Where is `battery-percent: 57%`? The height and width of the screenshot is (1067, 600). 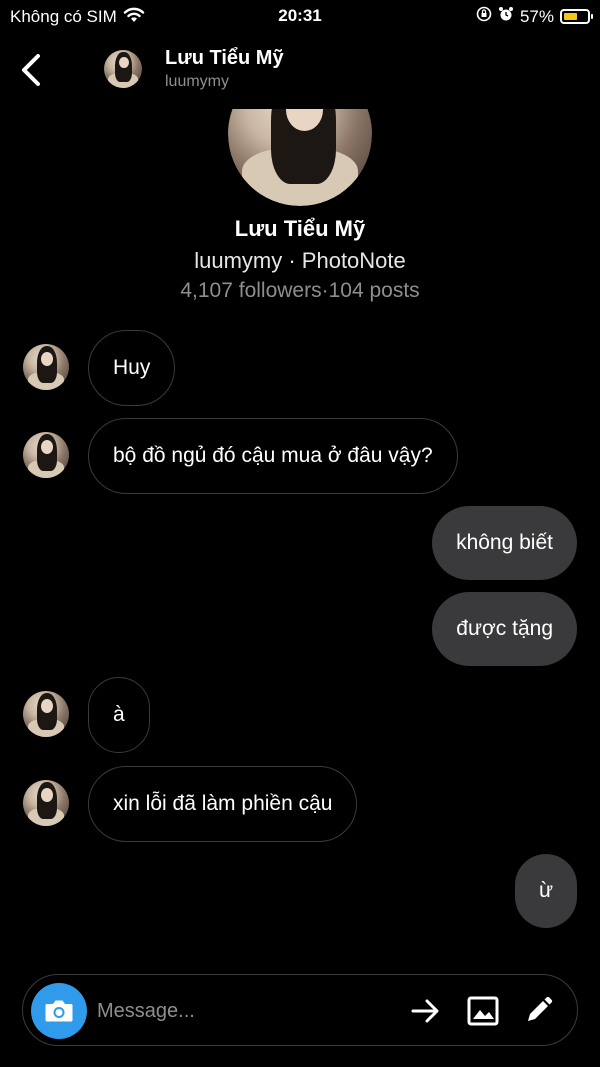
battery-percent: 57% is located at coordinates (536, 16).